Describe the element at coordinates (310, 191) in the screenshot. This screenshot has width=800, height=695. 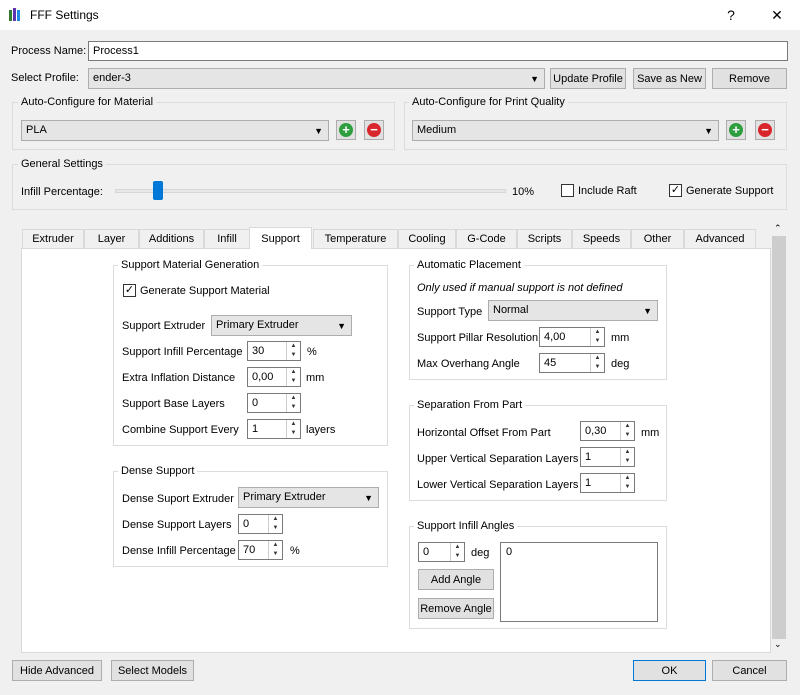
I see `infill-slider-track` at that location.